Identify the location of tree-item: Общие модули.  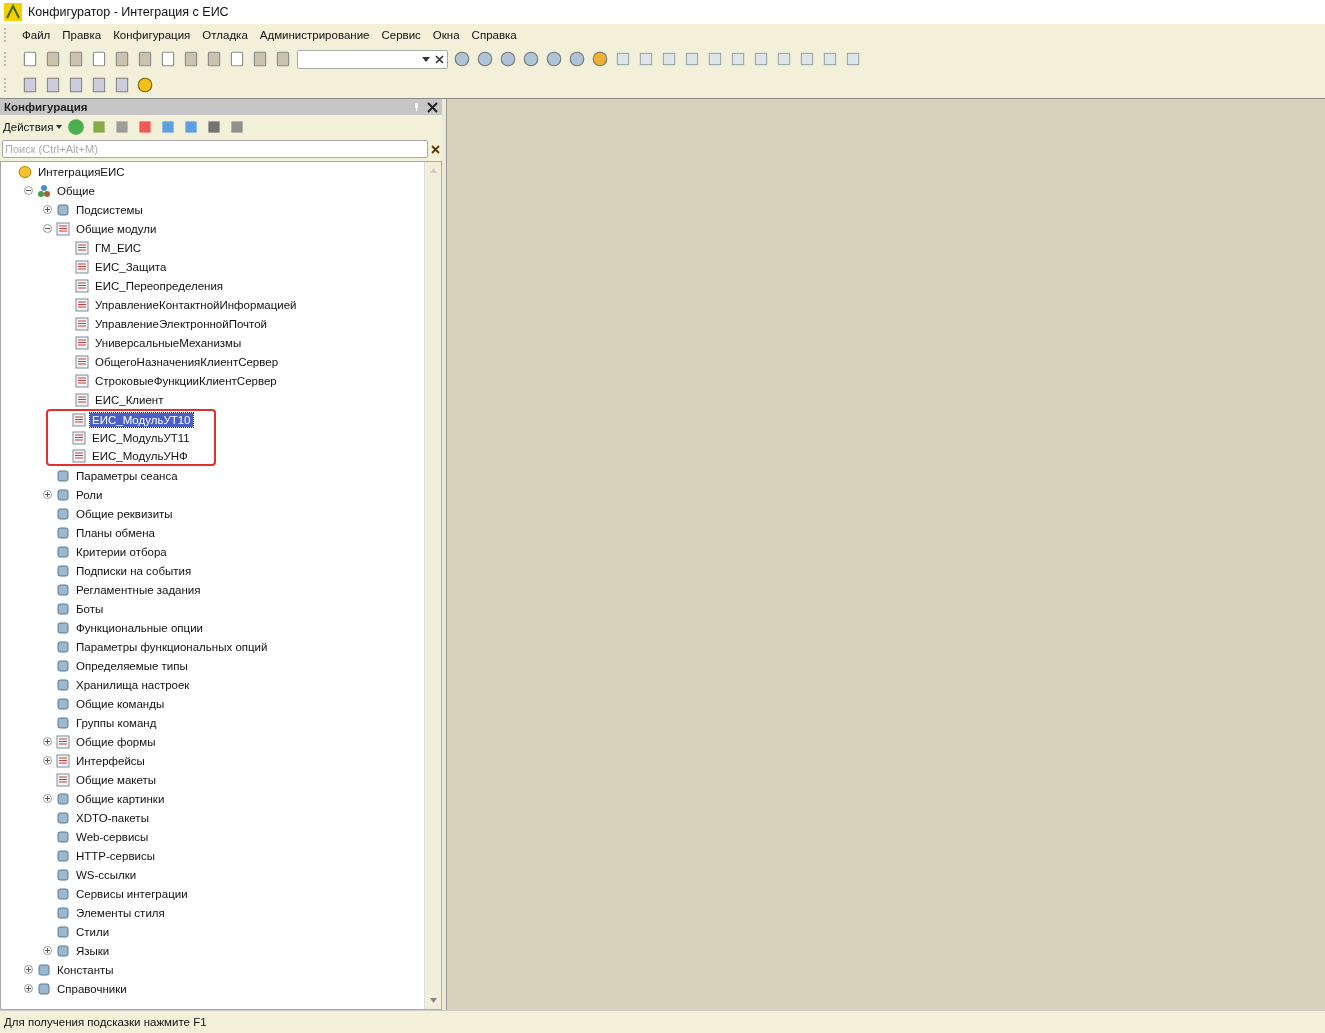
(116, 228).